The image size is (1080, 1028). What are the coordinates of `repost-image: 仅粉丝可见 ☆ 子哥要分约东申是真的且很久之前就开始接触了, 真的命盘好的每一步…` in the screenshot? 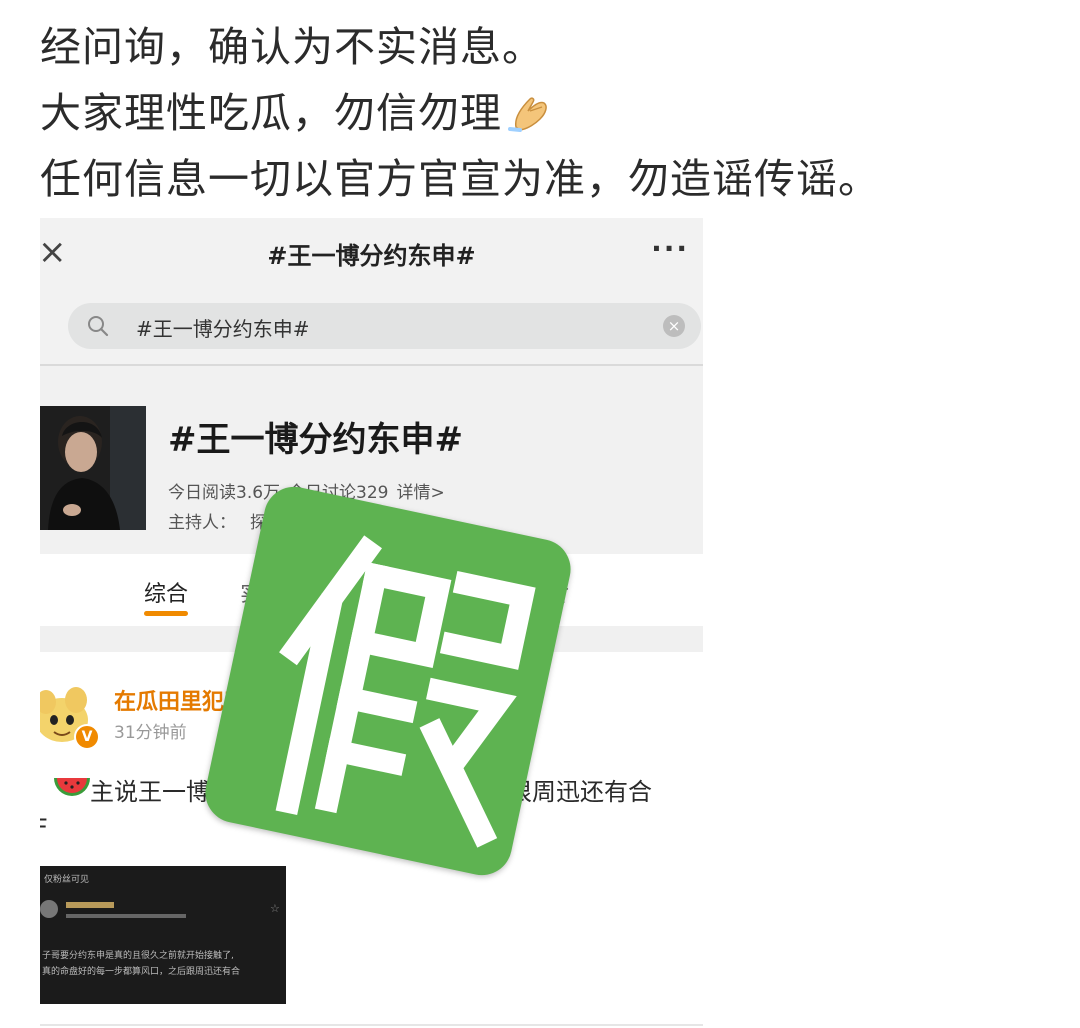 It's located at (163, 935).